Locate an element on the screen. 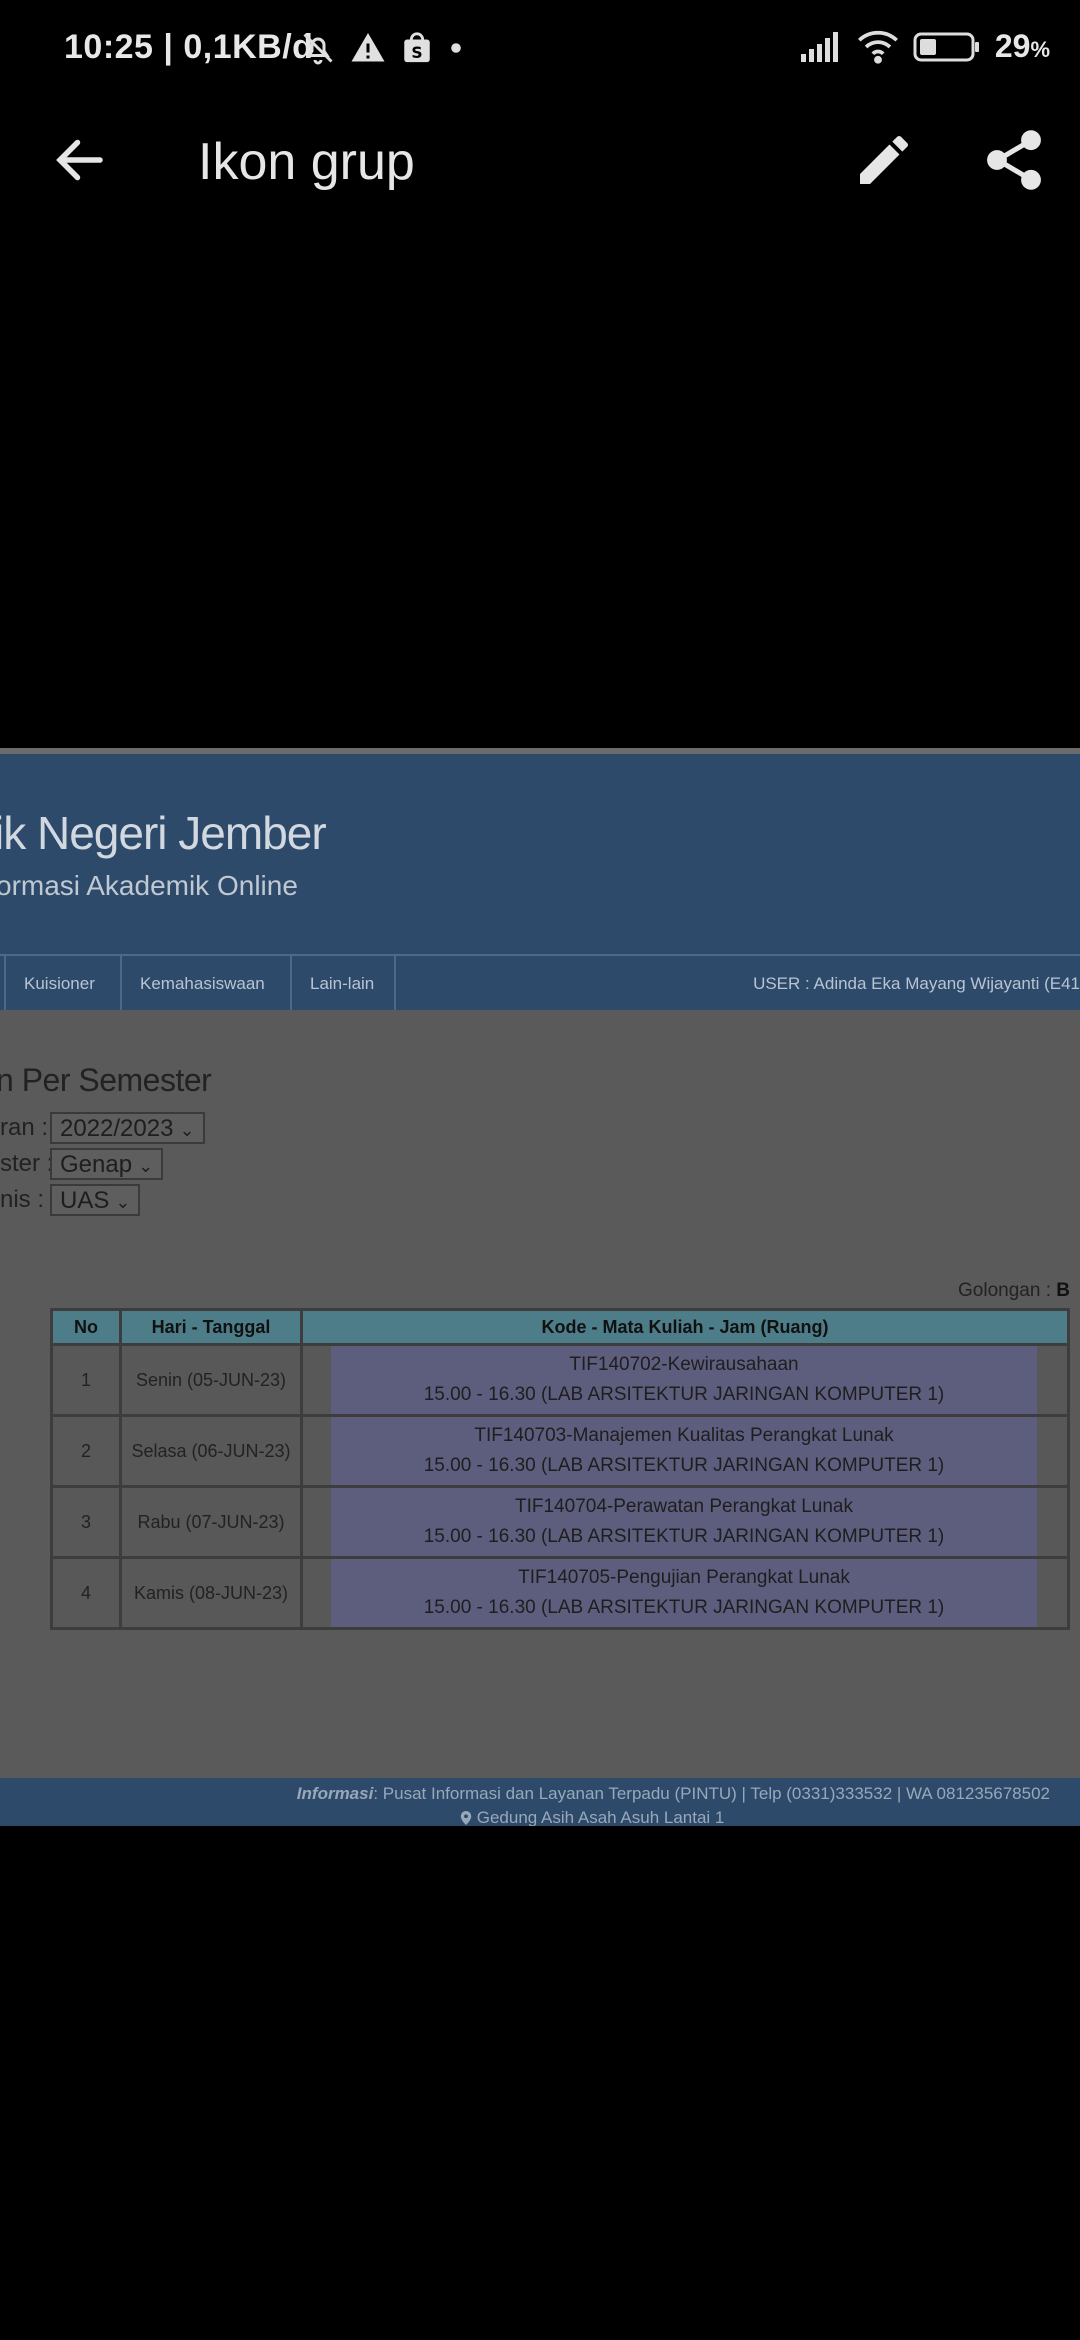  row-no: 4 is located at coordinates (86, 1593).